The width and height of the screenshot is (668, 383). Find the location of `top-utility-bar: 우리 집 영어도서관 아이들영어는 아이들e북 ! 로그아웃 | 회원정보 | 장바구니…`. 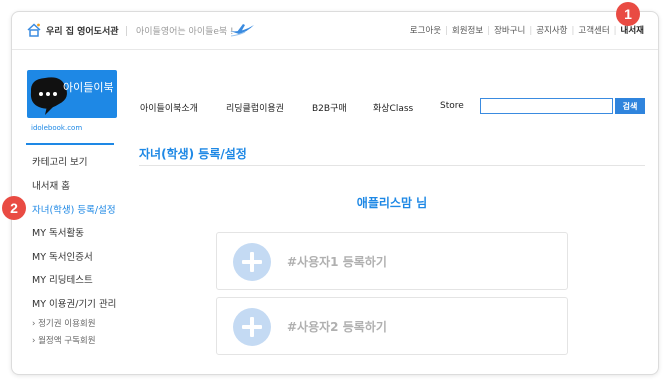

top-utility-bar: 우리 집 영어도서관 아이들영어는 아이들e북 ! 로그아웃 | 회원정보 | 장바구니… is located at coordinates (335, 31).